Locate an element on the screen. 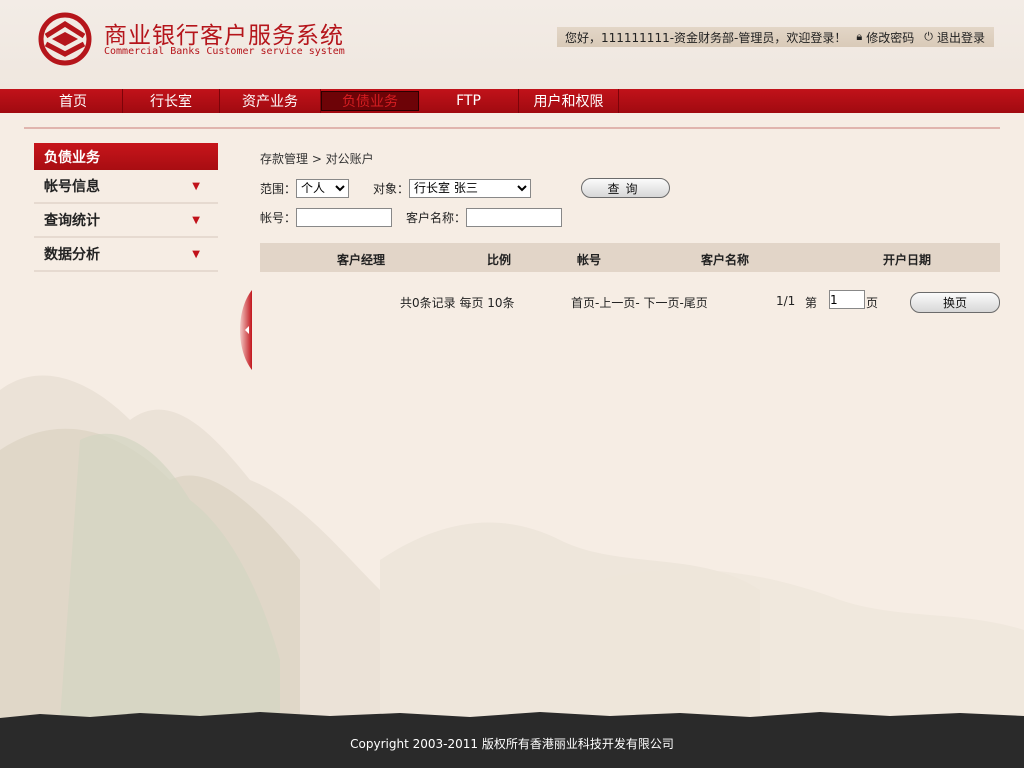 The width and height of the screenshot is (1024, 768). copyright-text: Copyright 2003-2011 版权所有香港丽业科技开发有限公司 is located at coordinates (512, 743).